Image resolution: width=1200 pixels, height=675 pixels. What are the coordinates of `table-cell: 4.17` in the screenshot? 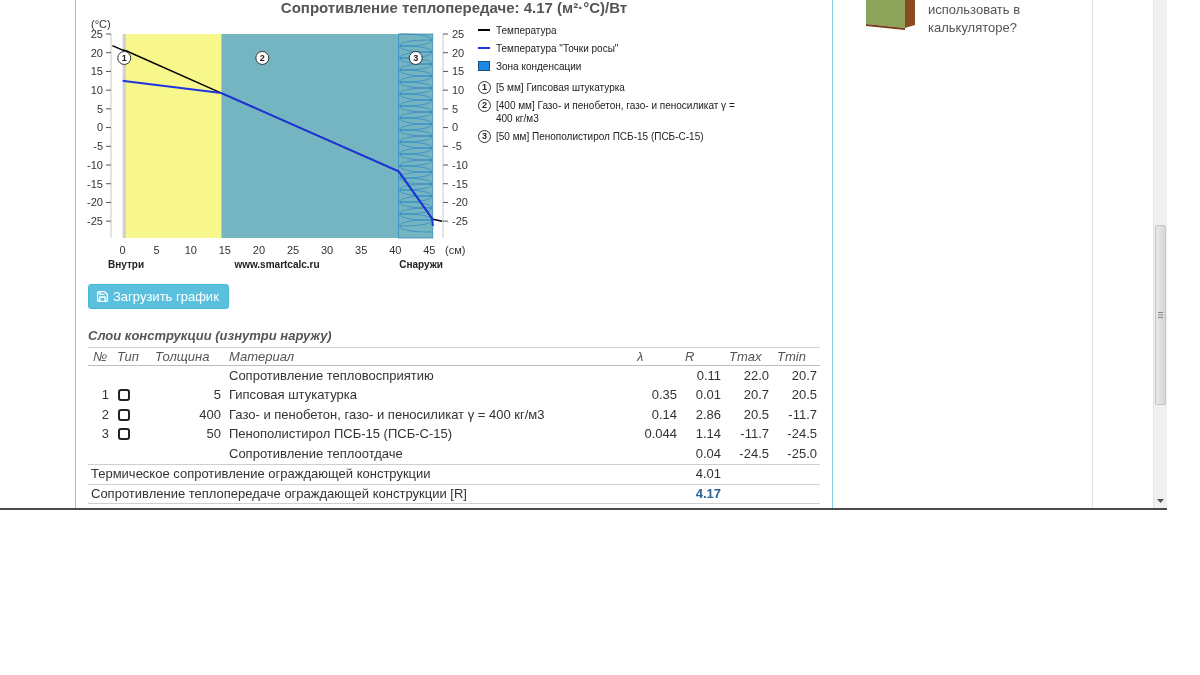 It's located at (708, 493).